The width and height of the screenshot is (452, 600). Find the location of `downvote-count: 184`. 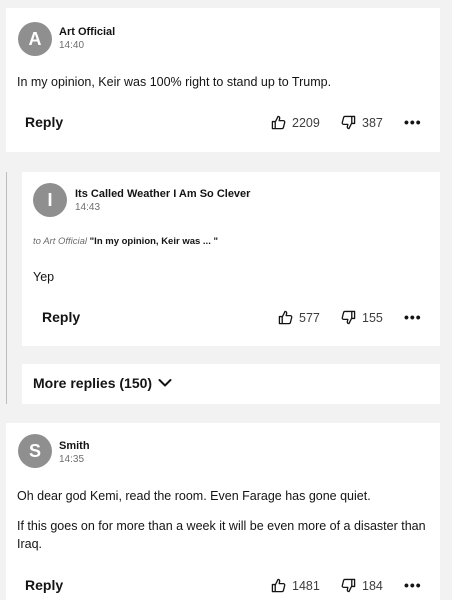

downvote-count: 184 is located at coordinates (372, 585).